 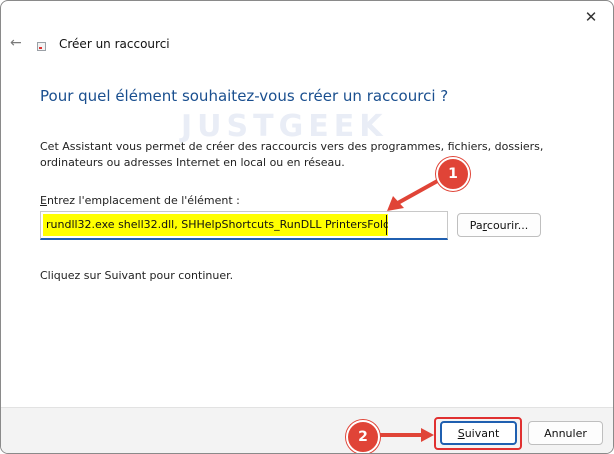 What do you see at coordinates (143, 200) in the screenshot?
I see `label-rest: ntrez l'emplacement de l'élément :` at bounding box center [143, 200].